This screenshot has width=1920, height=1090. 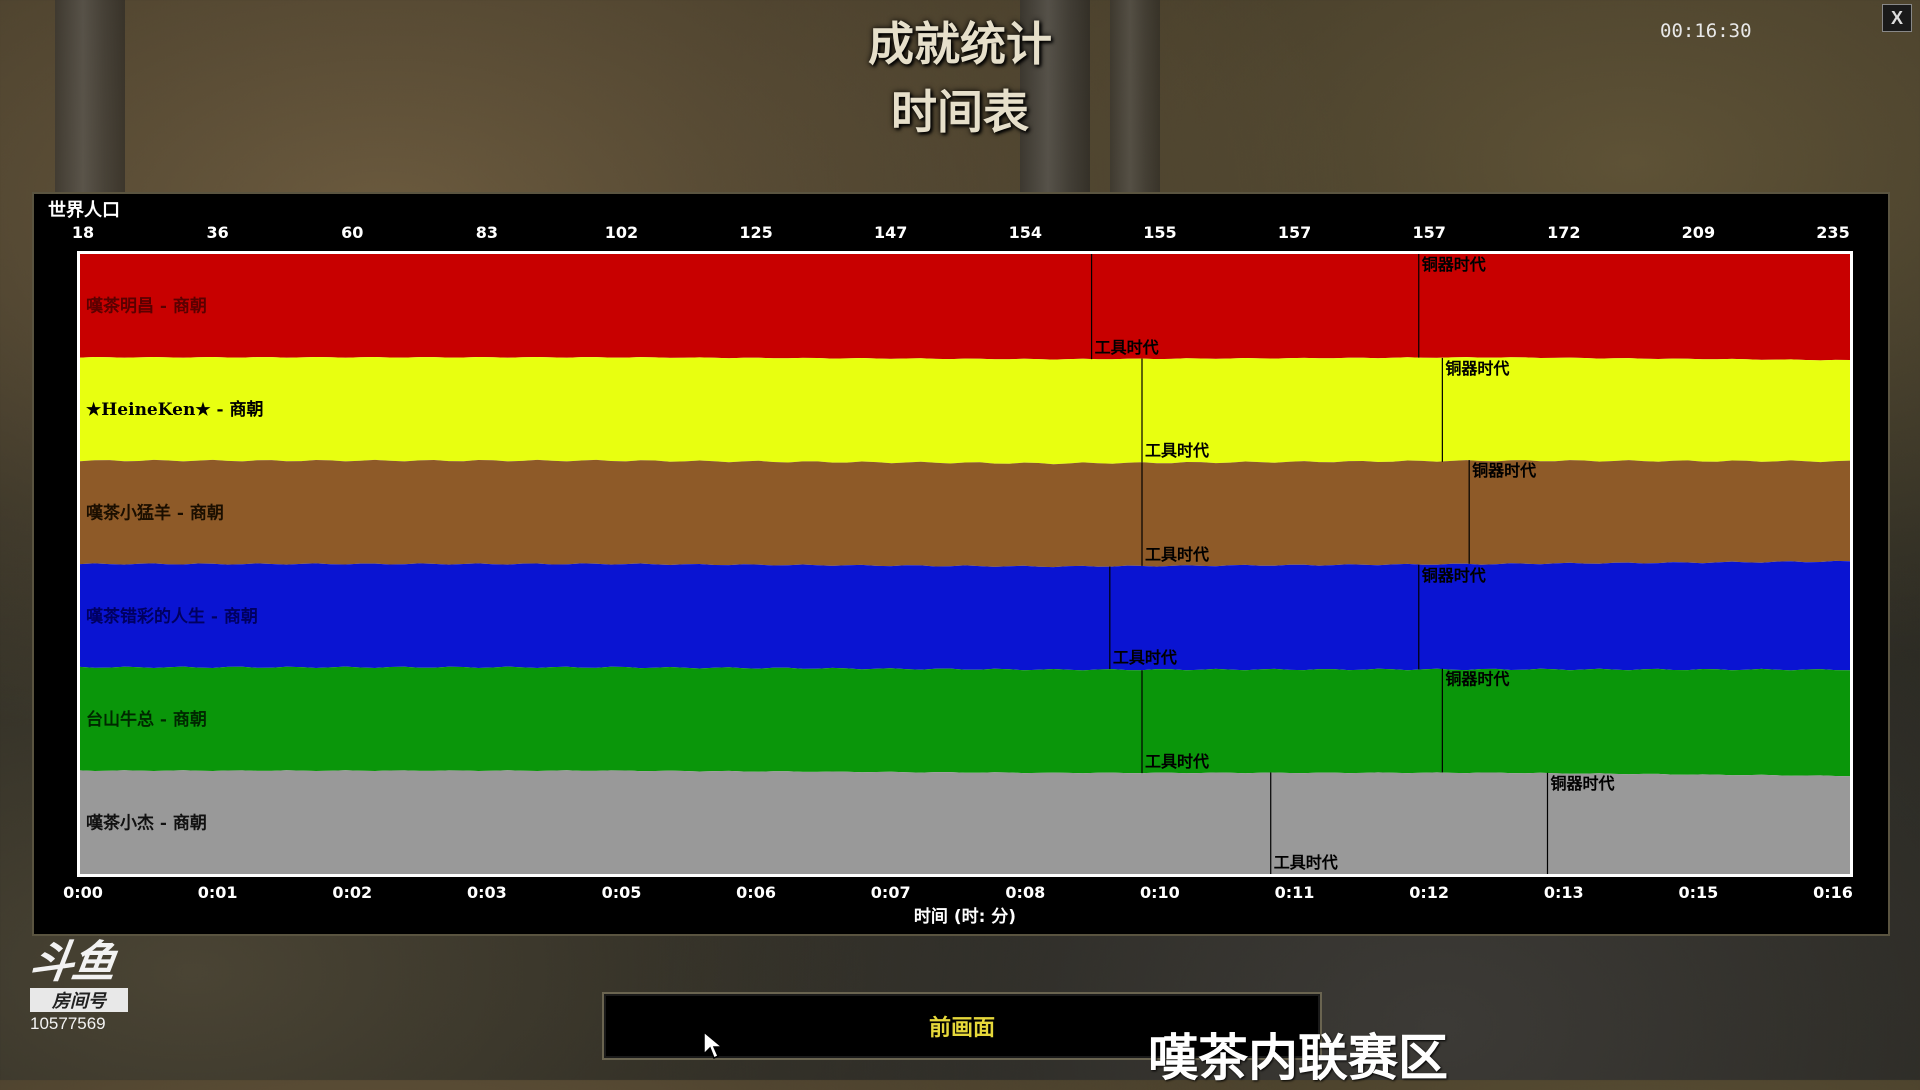 I want to click on series-label: 台山牛总 - 商朝, so click(x=146, y=719).